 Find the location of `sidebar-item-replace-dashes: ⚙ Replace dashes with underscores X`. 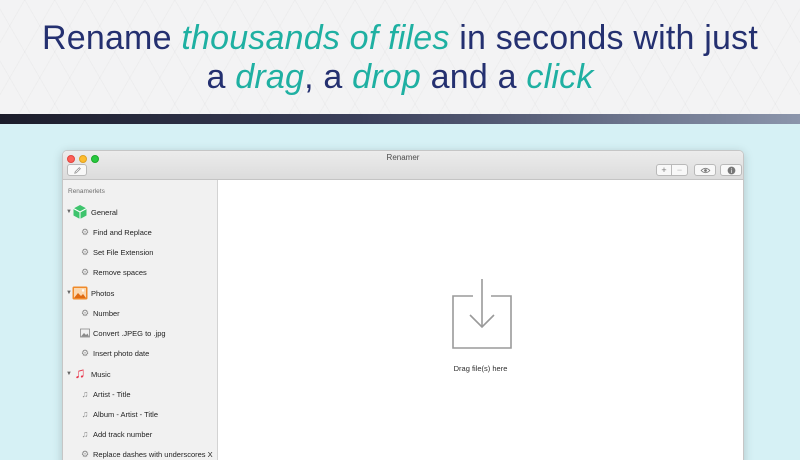

sidebar-item-replace-dashes: ⚙ Replace dashes with underscores X is located at coordinates (140, 452).